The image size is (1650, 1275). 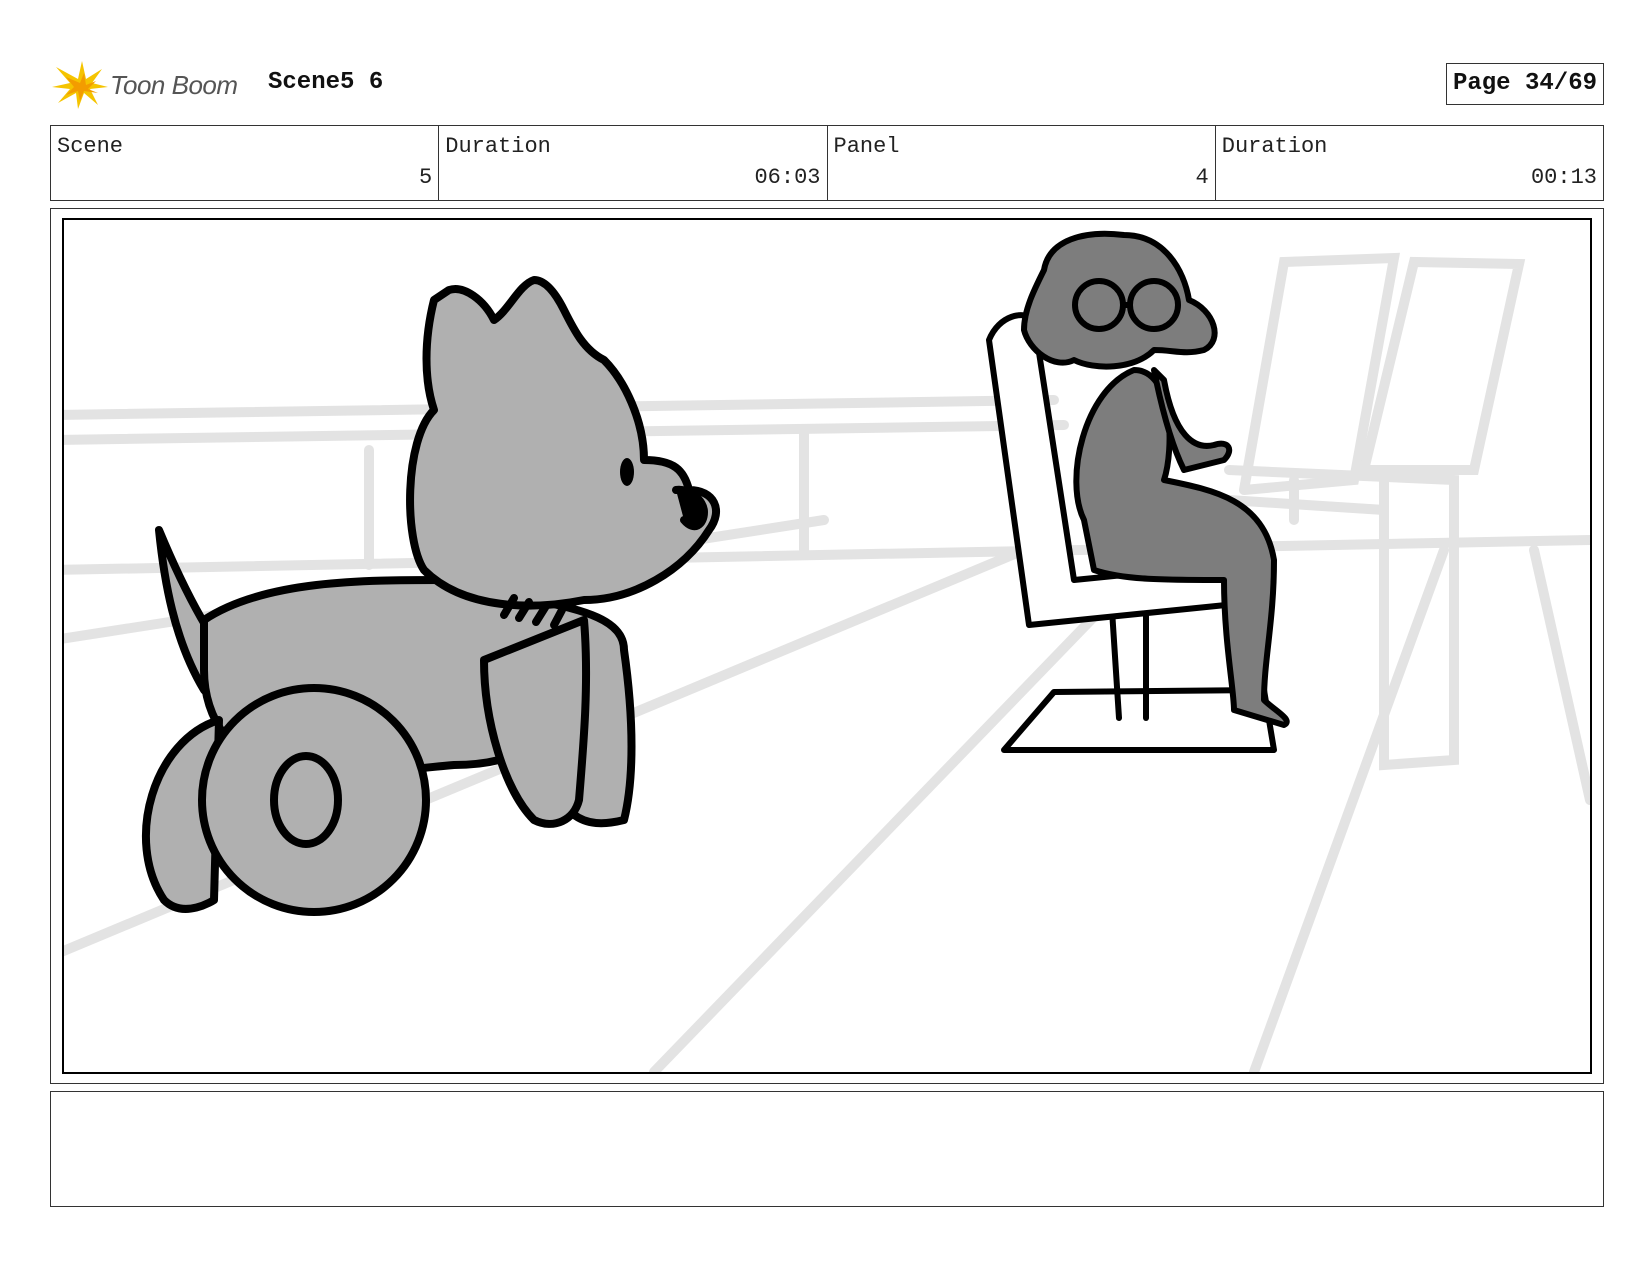 What do you see at coordinates (174, 85) in the screenshot?
I see `logo-text: Toon Boom` at bounding box center [174, 85].